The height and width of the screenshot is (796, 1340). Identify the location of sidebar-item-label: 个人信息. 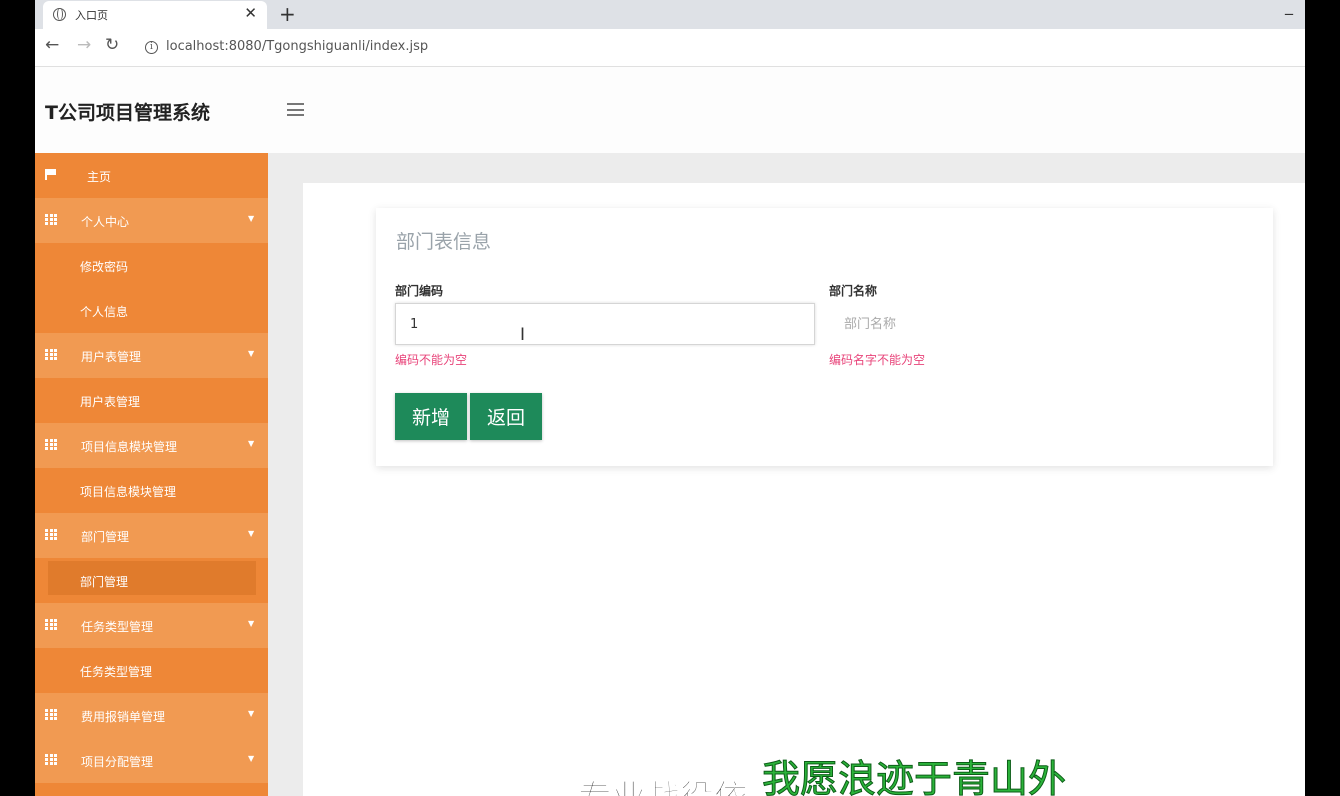
(104, 312).